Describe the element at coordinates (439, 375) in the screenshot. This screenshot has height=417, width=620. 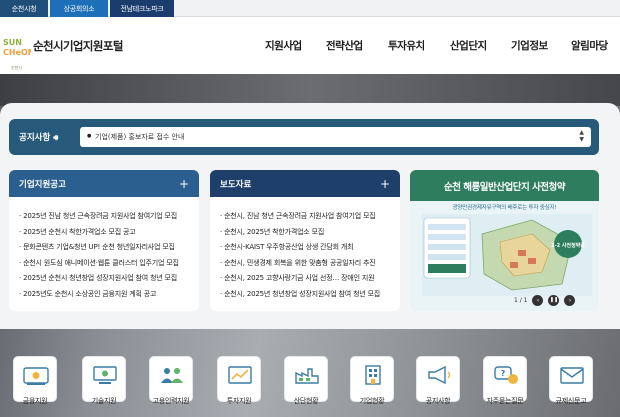
I see `megaphone-icon` at that location.